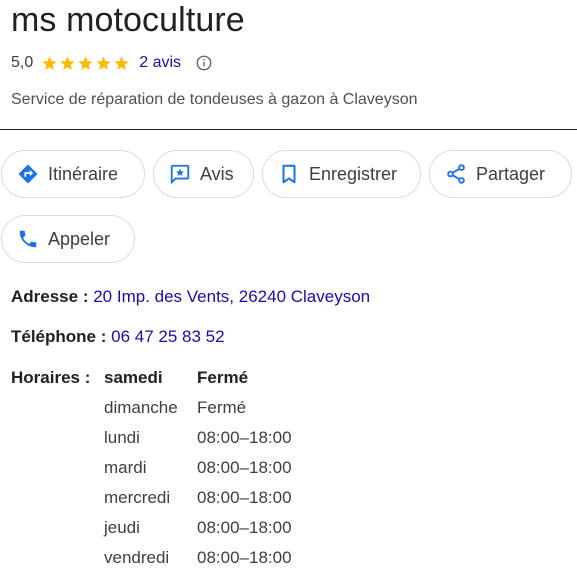 The height and width of the screenshot is (579, 577). What do you see at coordinates (125, 467) in the screenshot?
I see `hours-day: mardi` at bounding box center [125, 467].